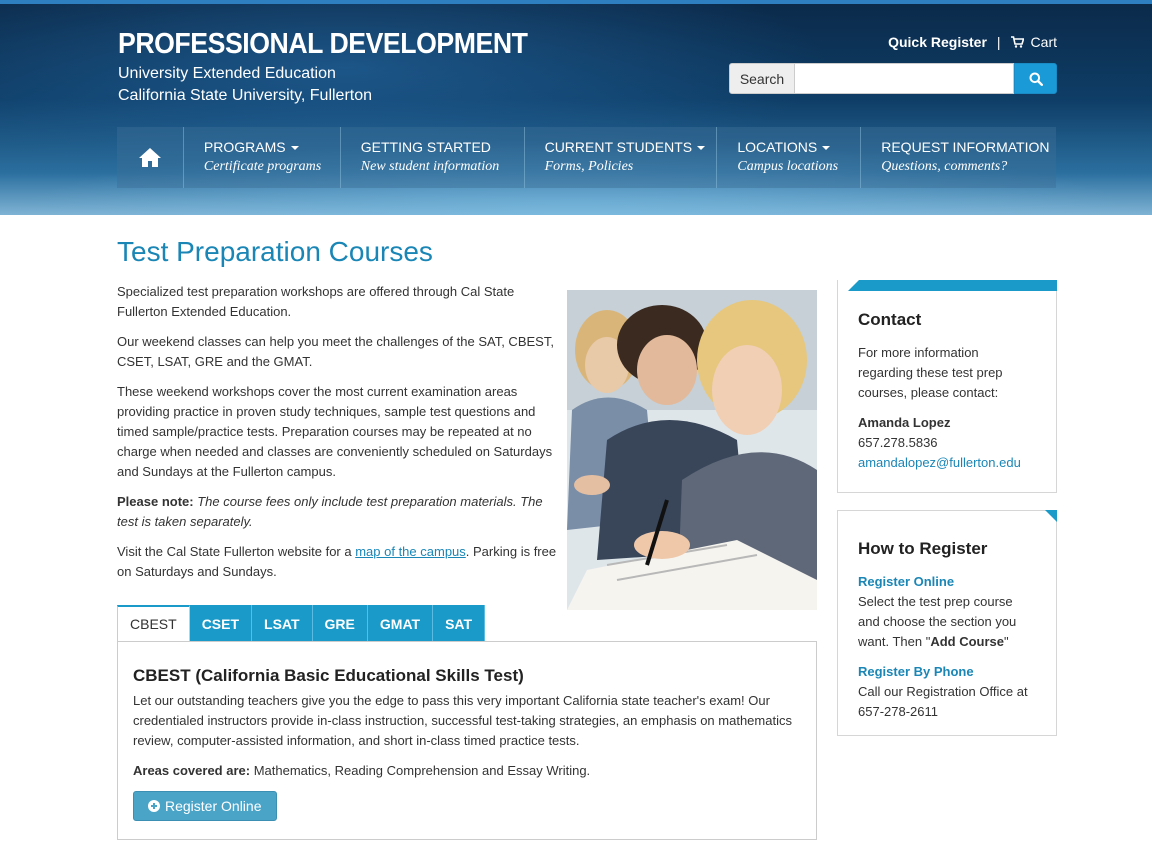  I want to click on test-tabs: CBEST CSET LSAT GRE GMAT SAT, so click(301, 623).